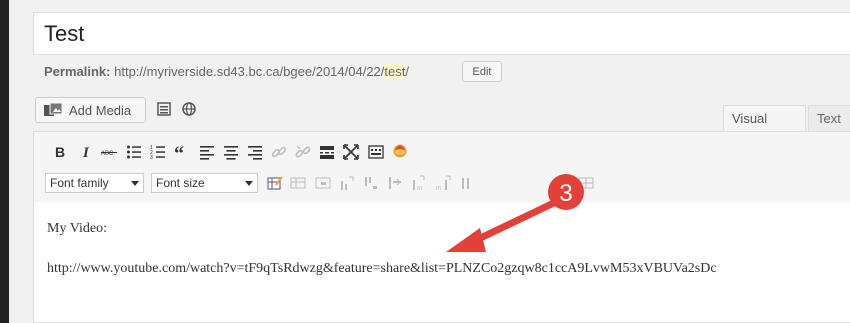 This screenshot has height=323, width=850. Describe the element at coordinates (255, 152) in the screenshot. I see `align-right-icon` at that location.